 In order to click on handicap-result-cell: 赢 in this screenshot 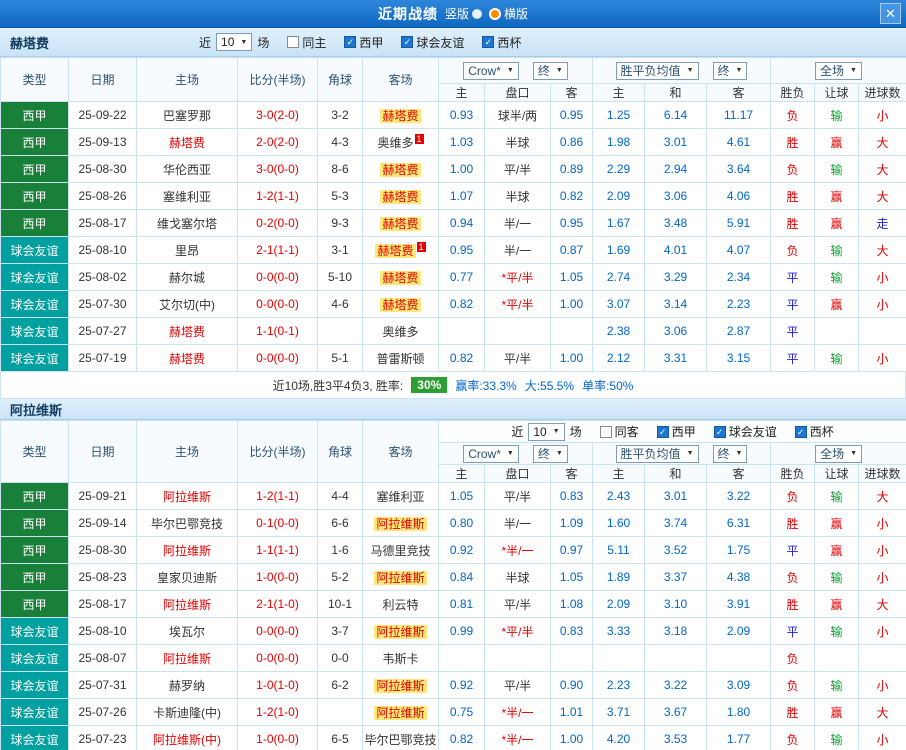, I will do `click(837, 196)`.